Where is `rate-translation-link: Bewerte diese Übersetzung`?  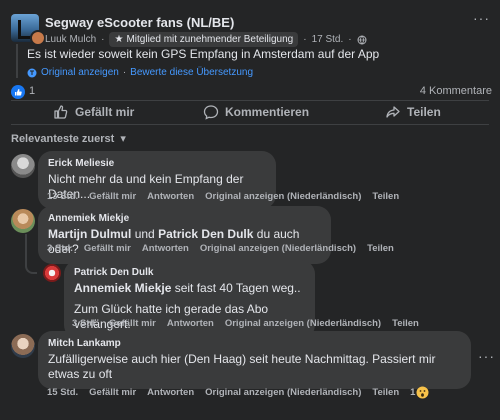
rate-translation-link: Bewerte diese Übersetzung is located at coordinates (191, 72).